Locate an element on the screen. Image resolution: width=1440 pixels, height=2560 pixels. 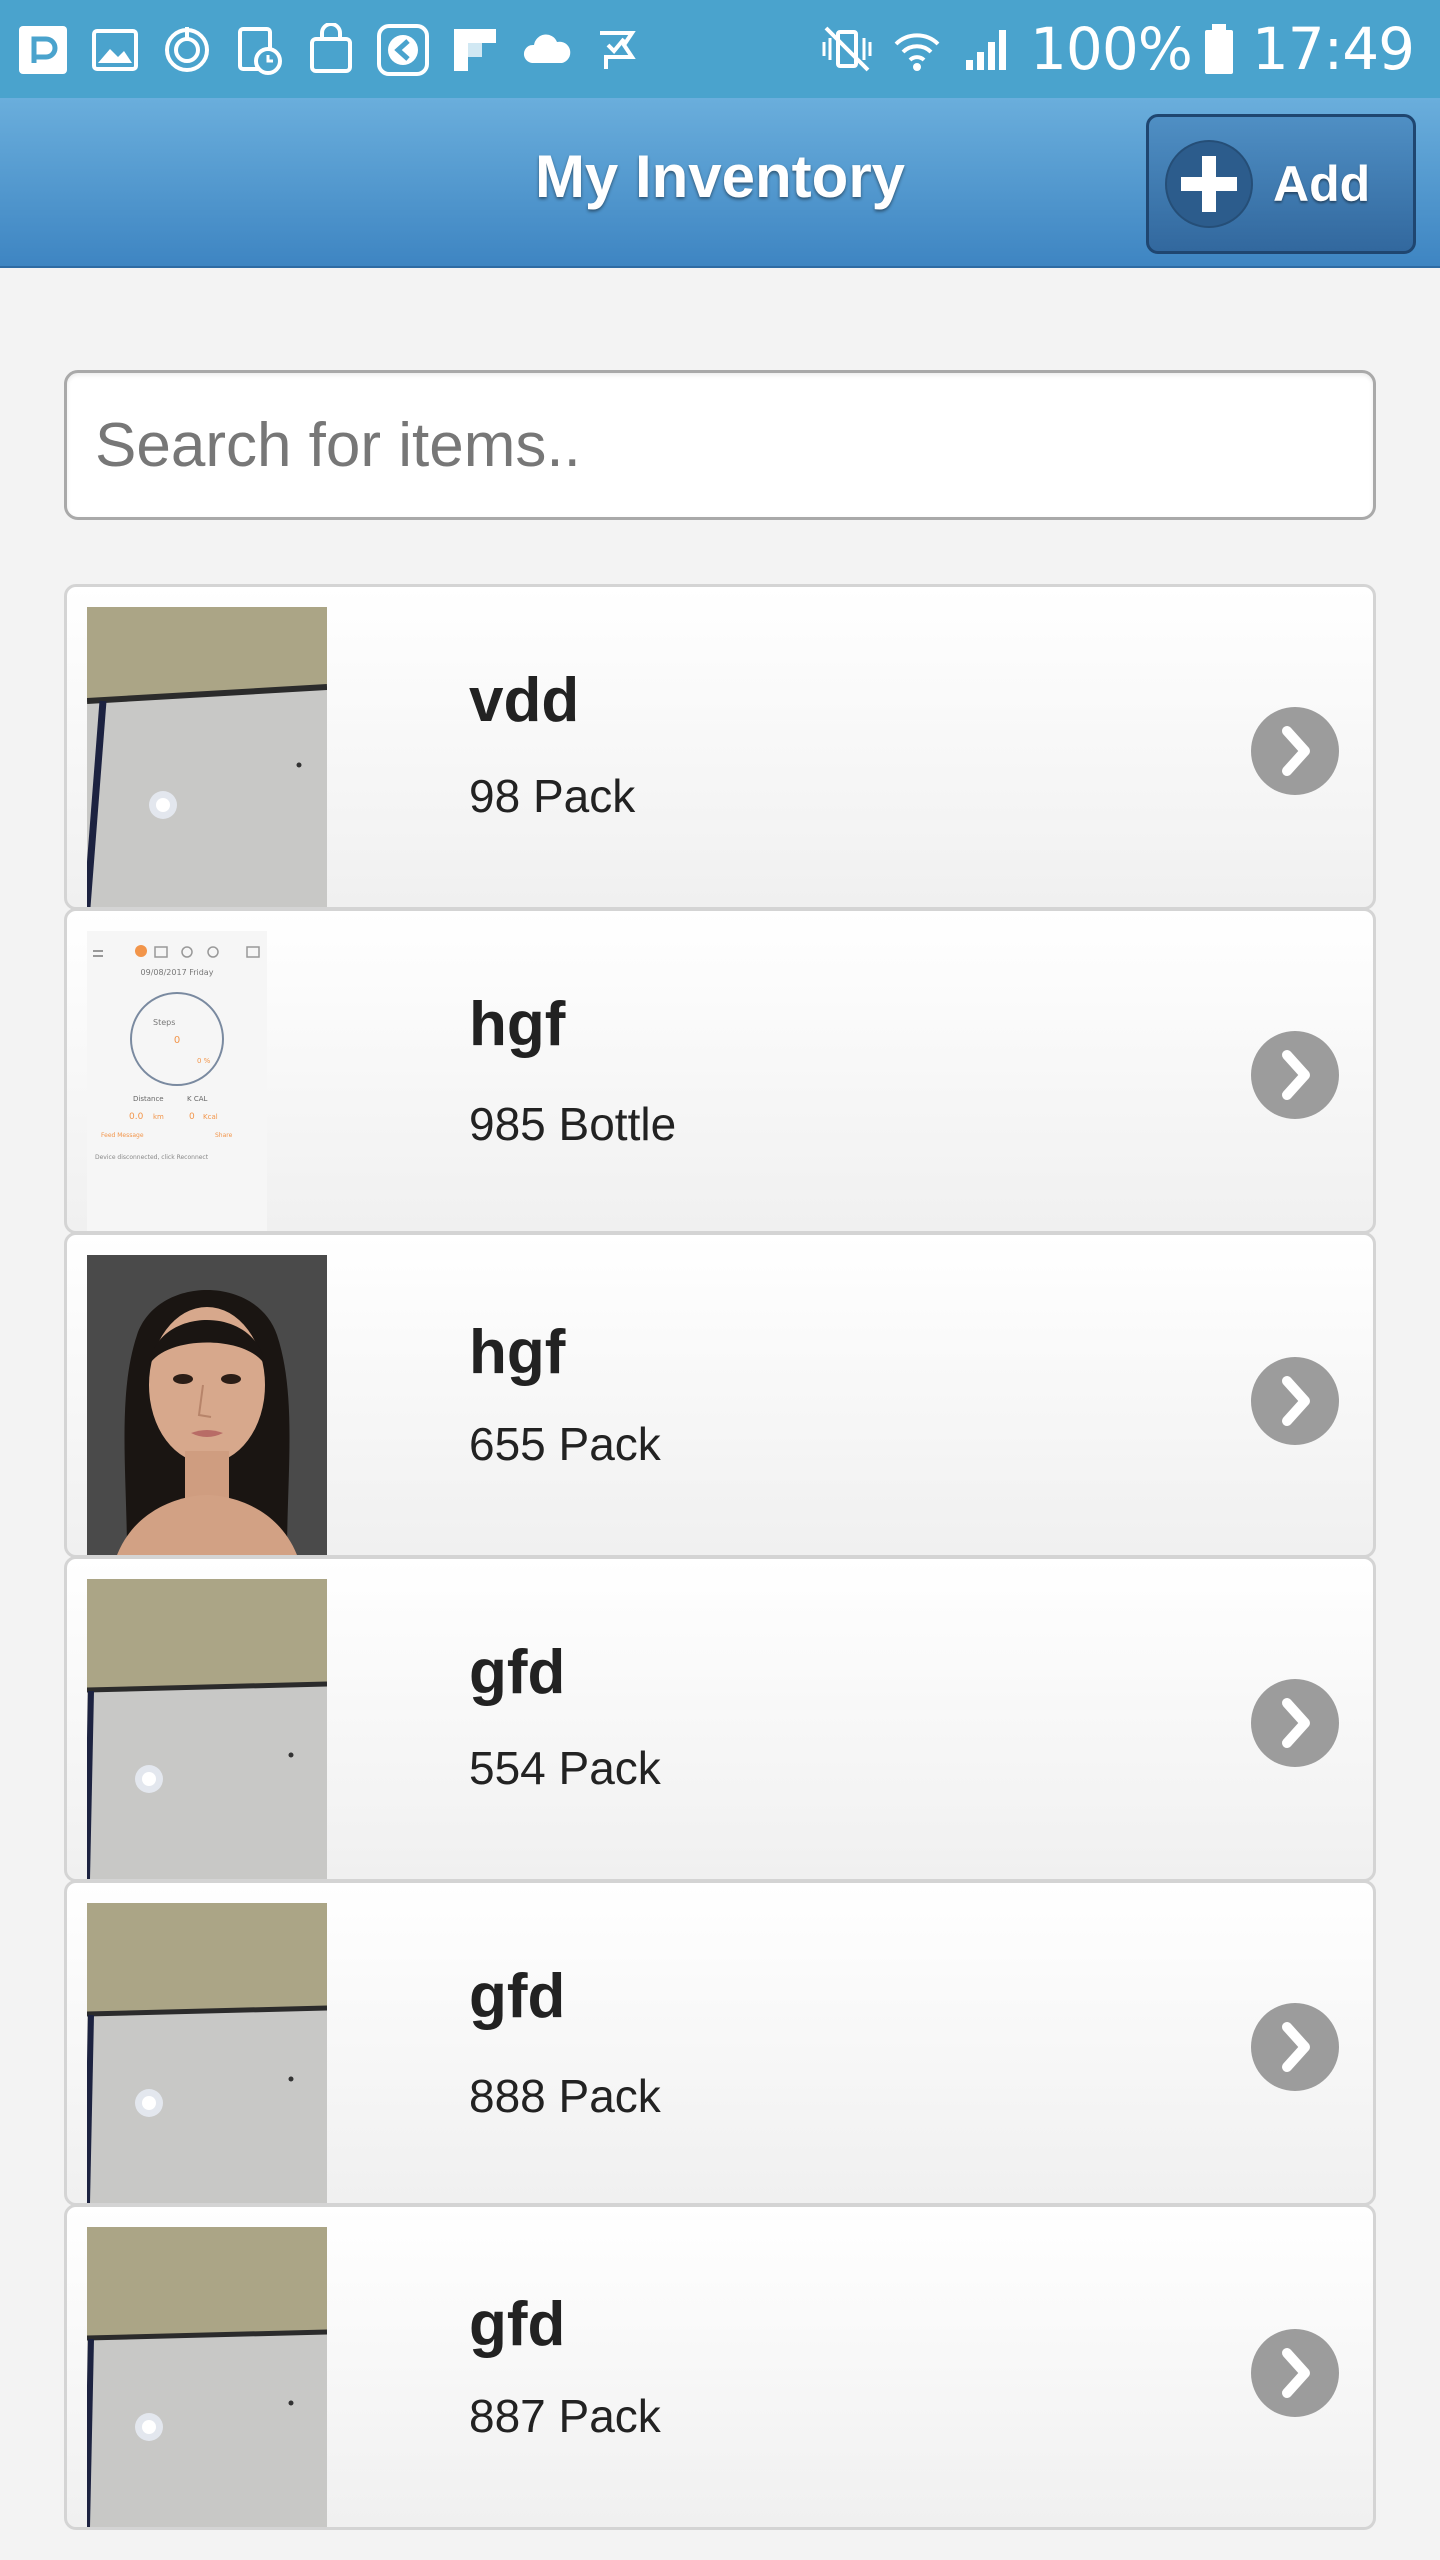
status-bar: 100% 17:49 is located at coordinates (720, 49).